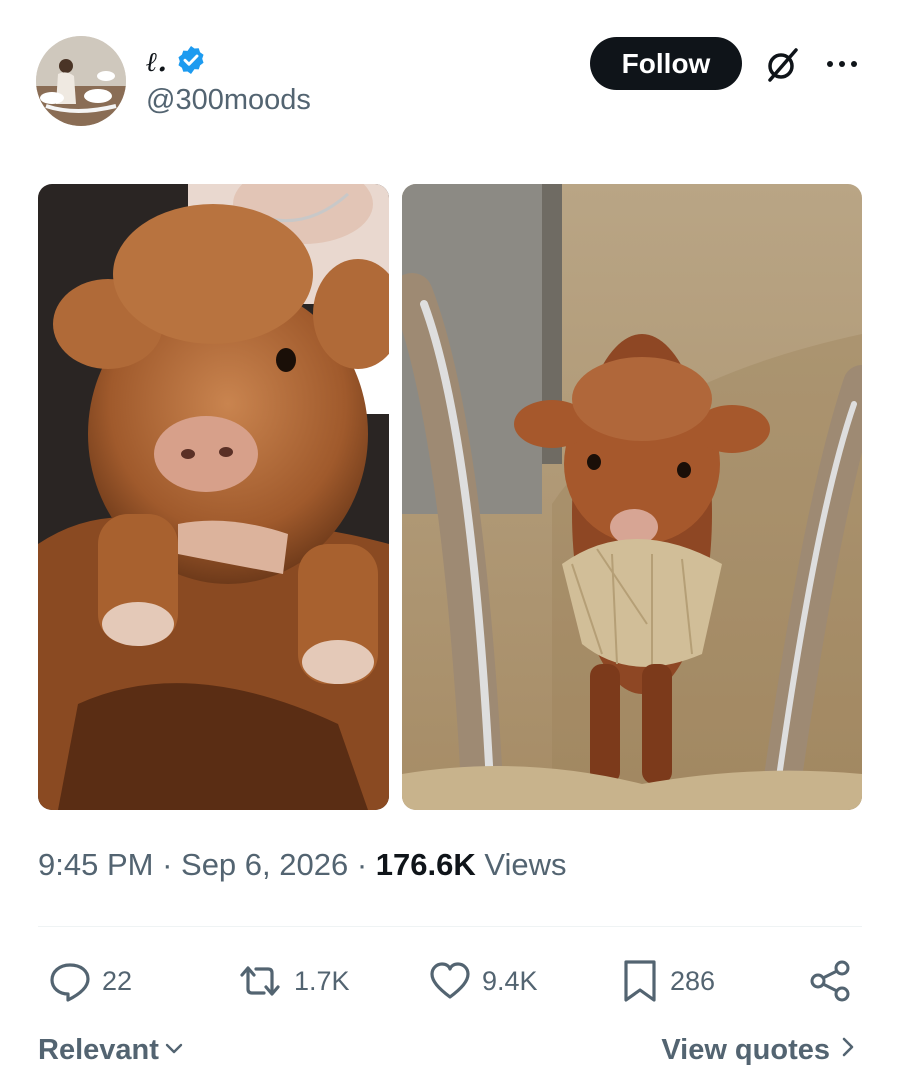  I want to click on repost-button: 1.7K, so click(293, 981).